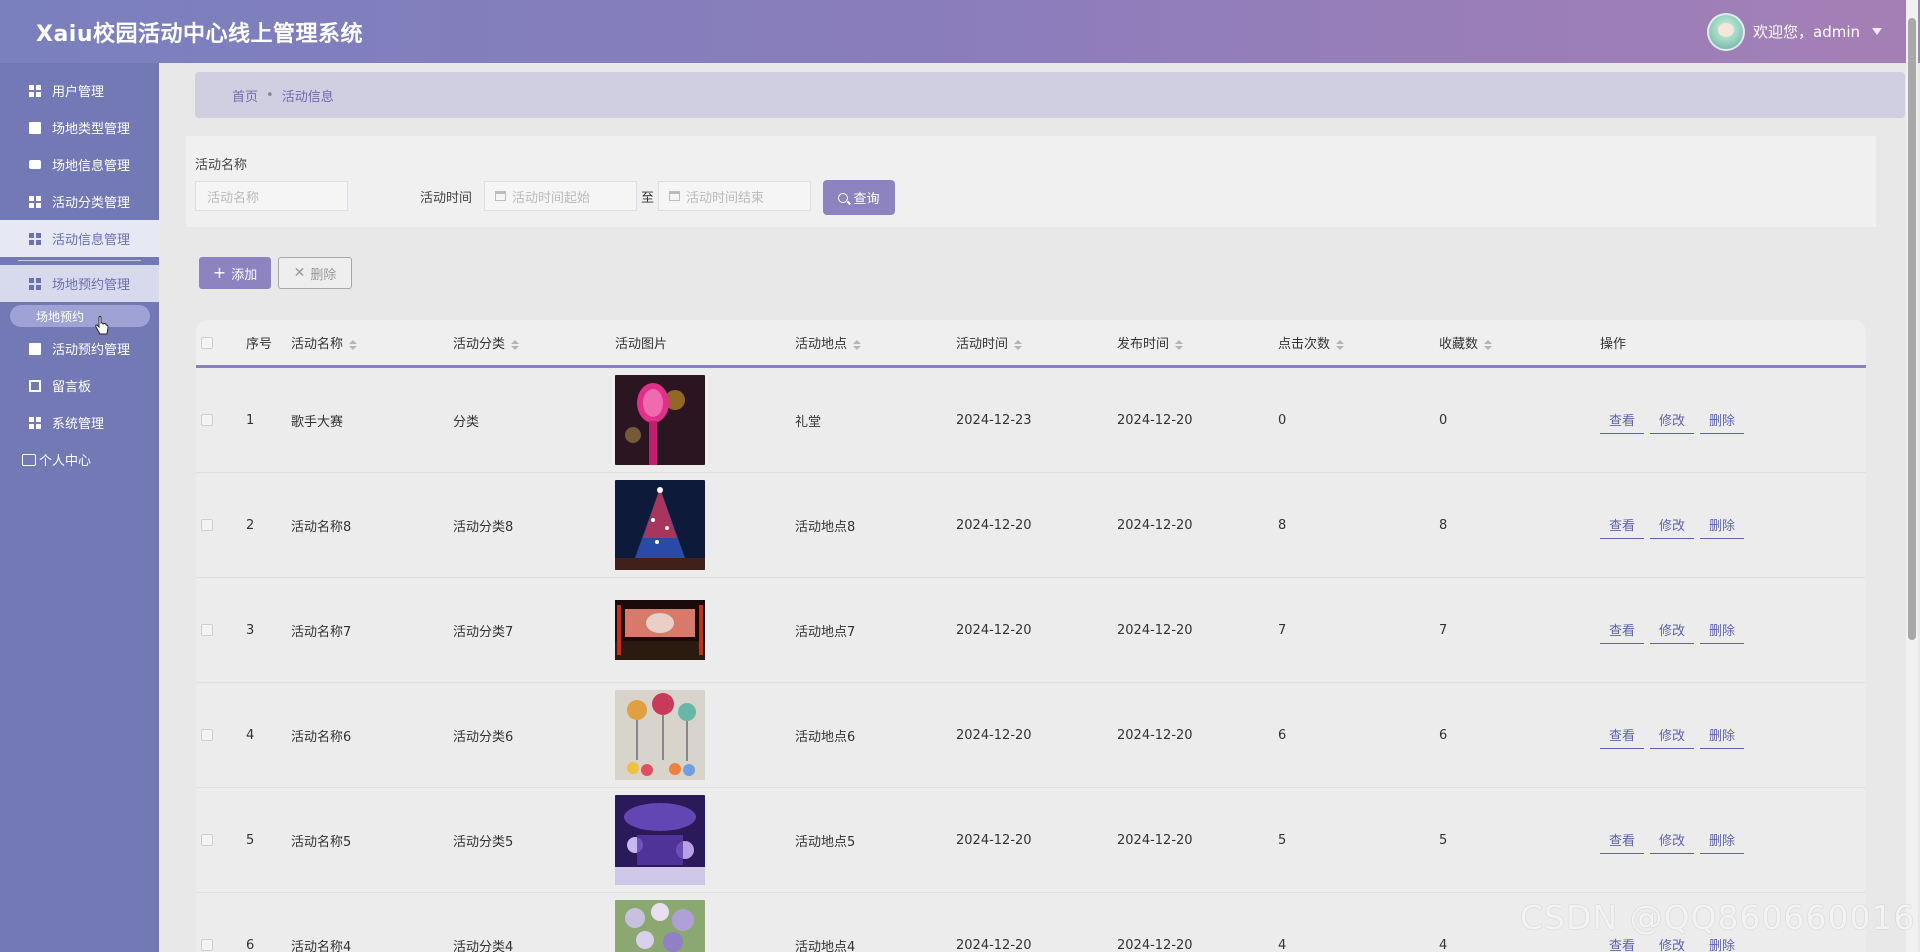  What do you see at coordinates (245, 95) in the screenshot?
I see `breadcrumb-home: 首页` at bounding box center [245, 95].